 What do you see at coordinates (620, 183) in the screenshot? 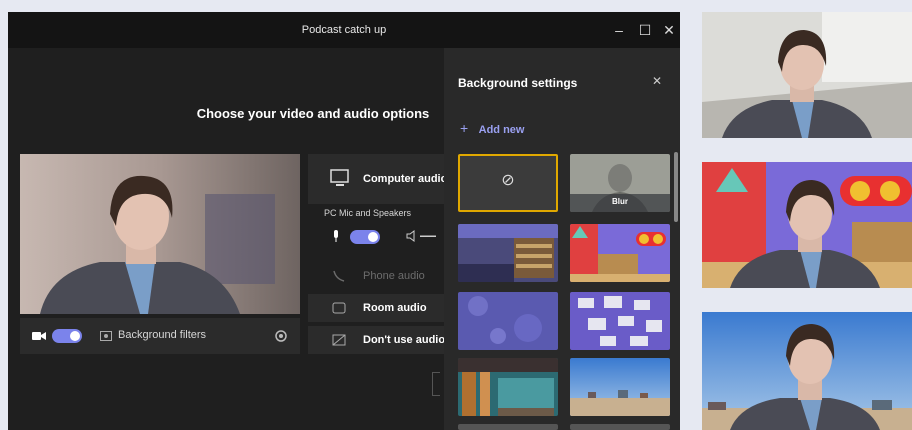
I see `background-blur-option: Blur` at bounding box center [620, 183].